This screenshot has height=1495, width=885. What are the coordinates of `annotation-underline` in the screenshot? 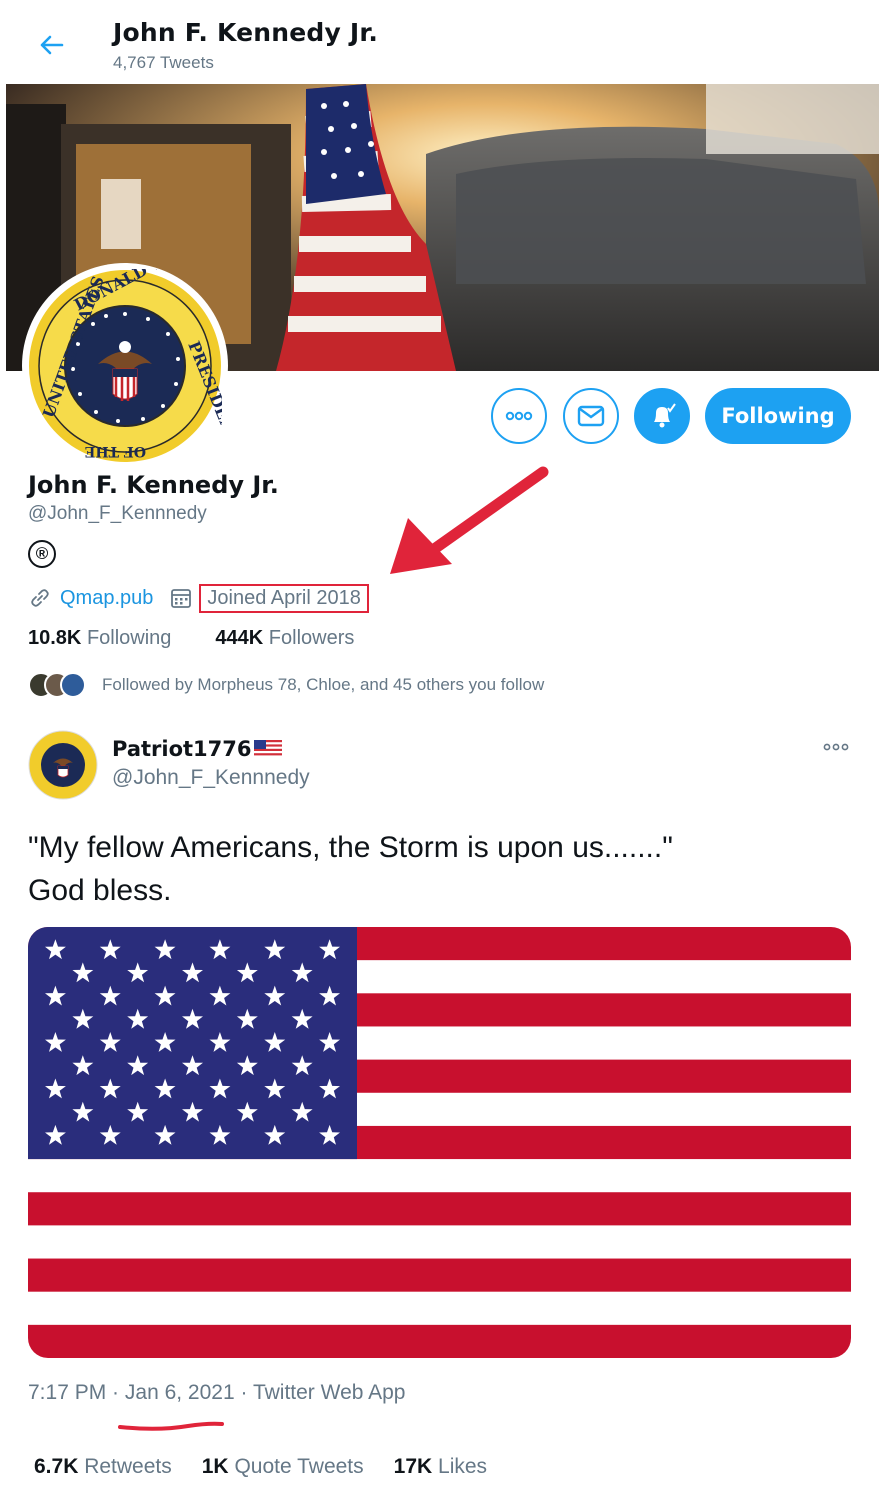 It's located at (171, 1426).